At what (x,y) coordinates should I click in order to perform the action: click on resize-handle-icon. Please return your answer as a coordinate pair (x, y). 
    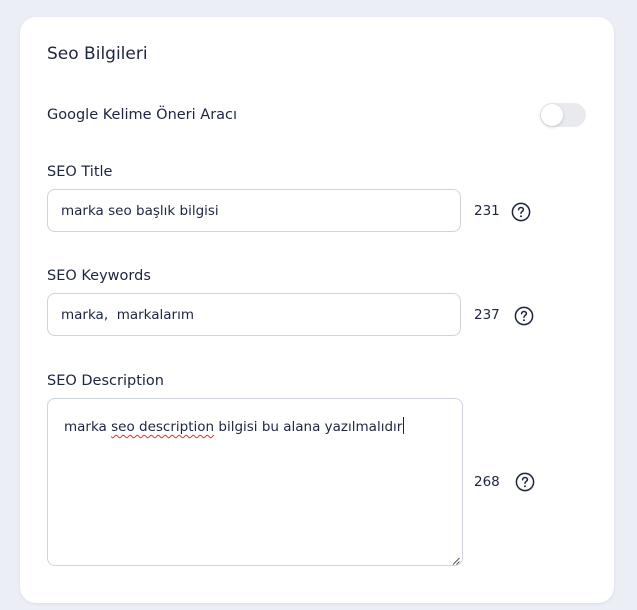
    Looking at the image, I should click on (456, 561).